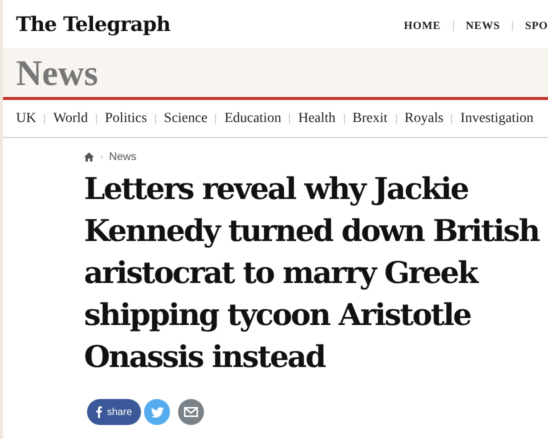 This screenshot has width=548, height=439. What do you see at coordinates (370, 118) in the screenshot?
I see `section-link: Brexit` at bounding box center [370, 118].